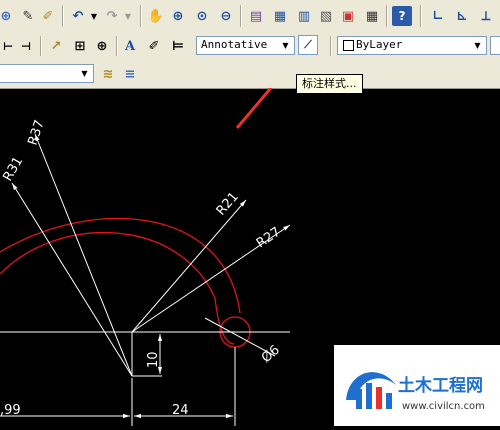 Image resolution: width=500 pixels, height=430 pixels. What do you see at coordinates (130, 46) in the screenshot?
I see `dim-edit-icon: A` at bounding box center [130, 46].